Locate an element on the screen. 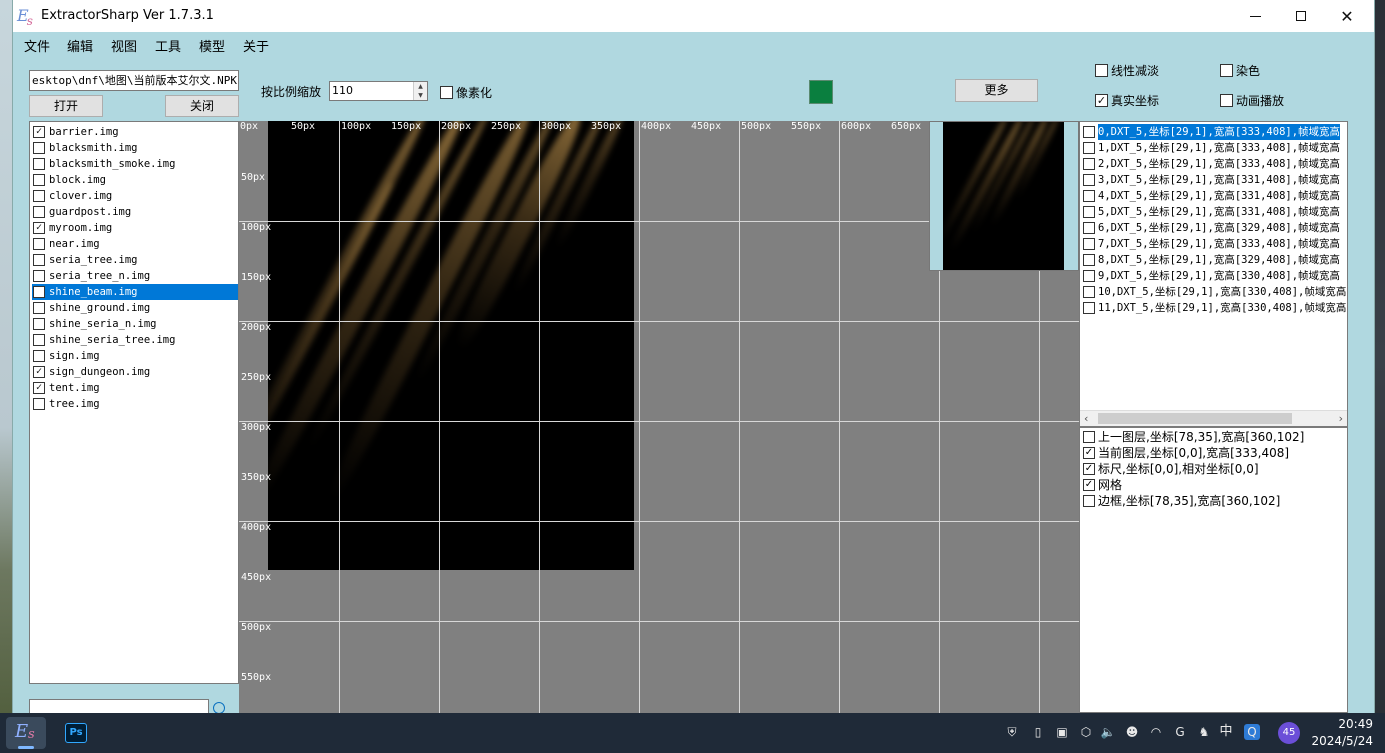  frame-list-item: 4,DXT_5,坐标[29,1],宽高[331,408],帧域宽高 is located at coordinates (1214, 196).